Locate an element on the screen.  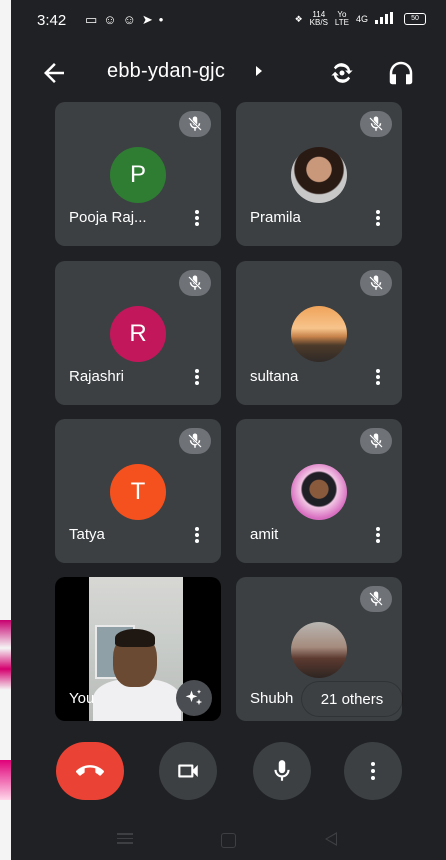
audio-output-button is located at coordinates (401, 73).